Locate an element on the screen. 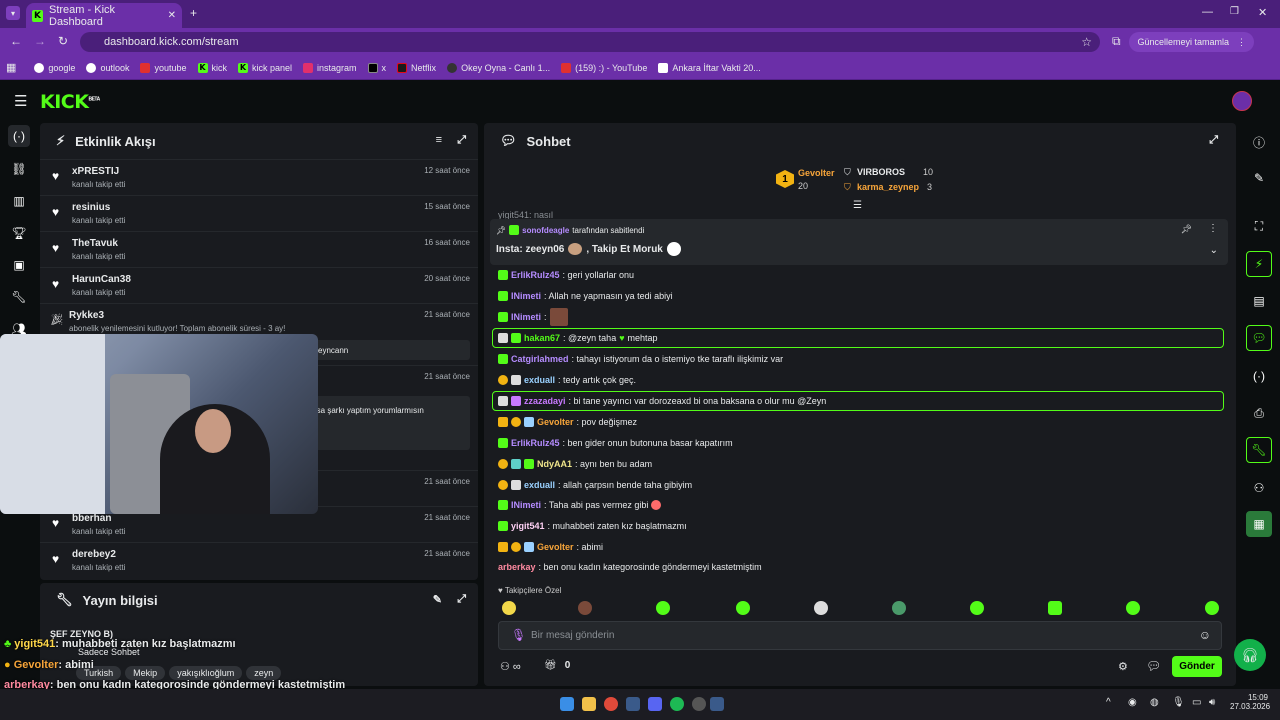  crop-icon: ⛶ is located at coordinates (1259, 226).